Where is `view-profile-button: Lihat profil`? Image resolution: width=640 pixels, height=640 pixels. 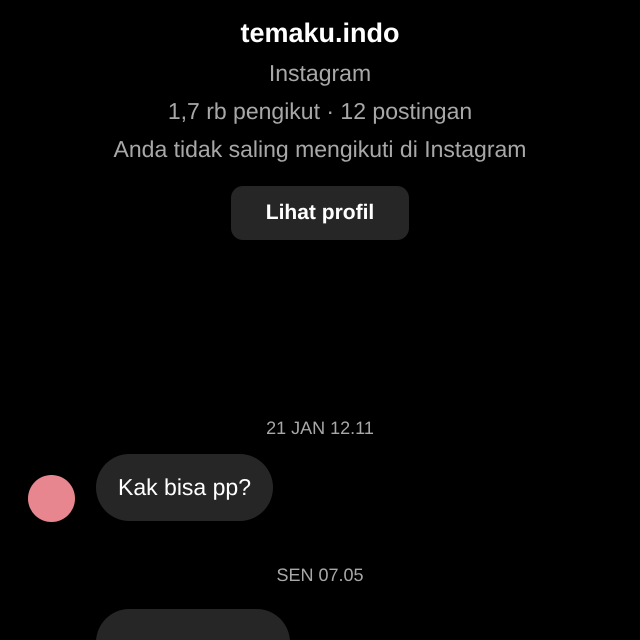 view-profile-button: Lihat profil is located at coordinates (320, 213).